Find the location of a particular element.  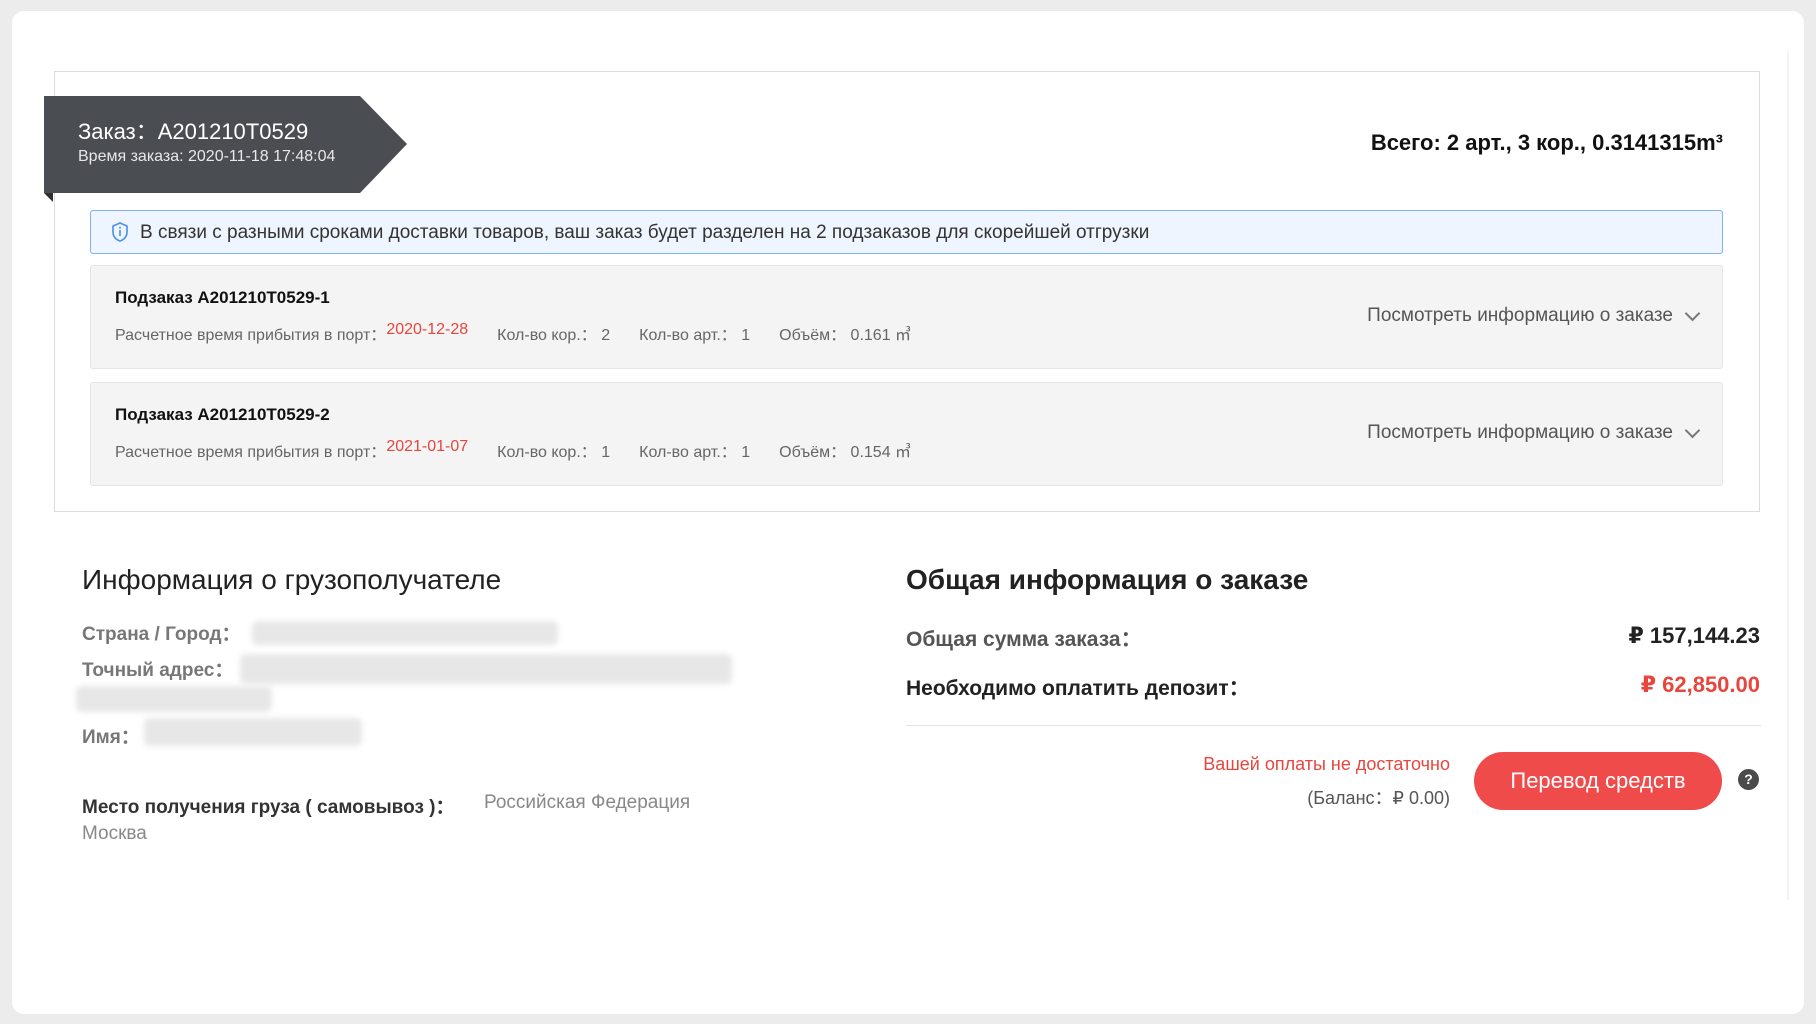

country-value-redacted is located at coordinates (405, 633).